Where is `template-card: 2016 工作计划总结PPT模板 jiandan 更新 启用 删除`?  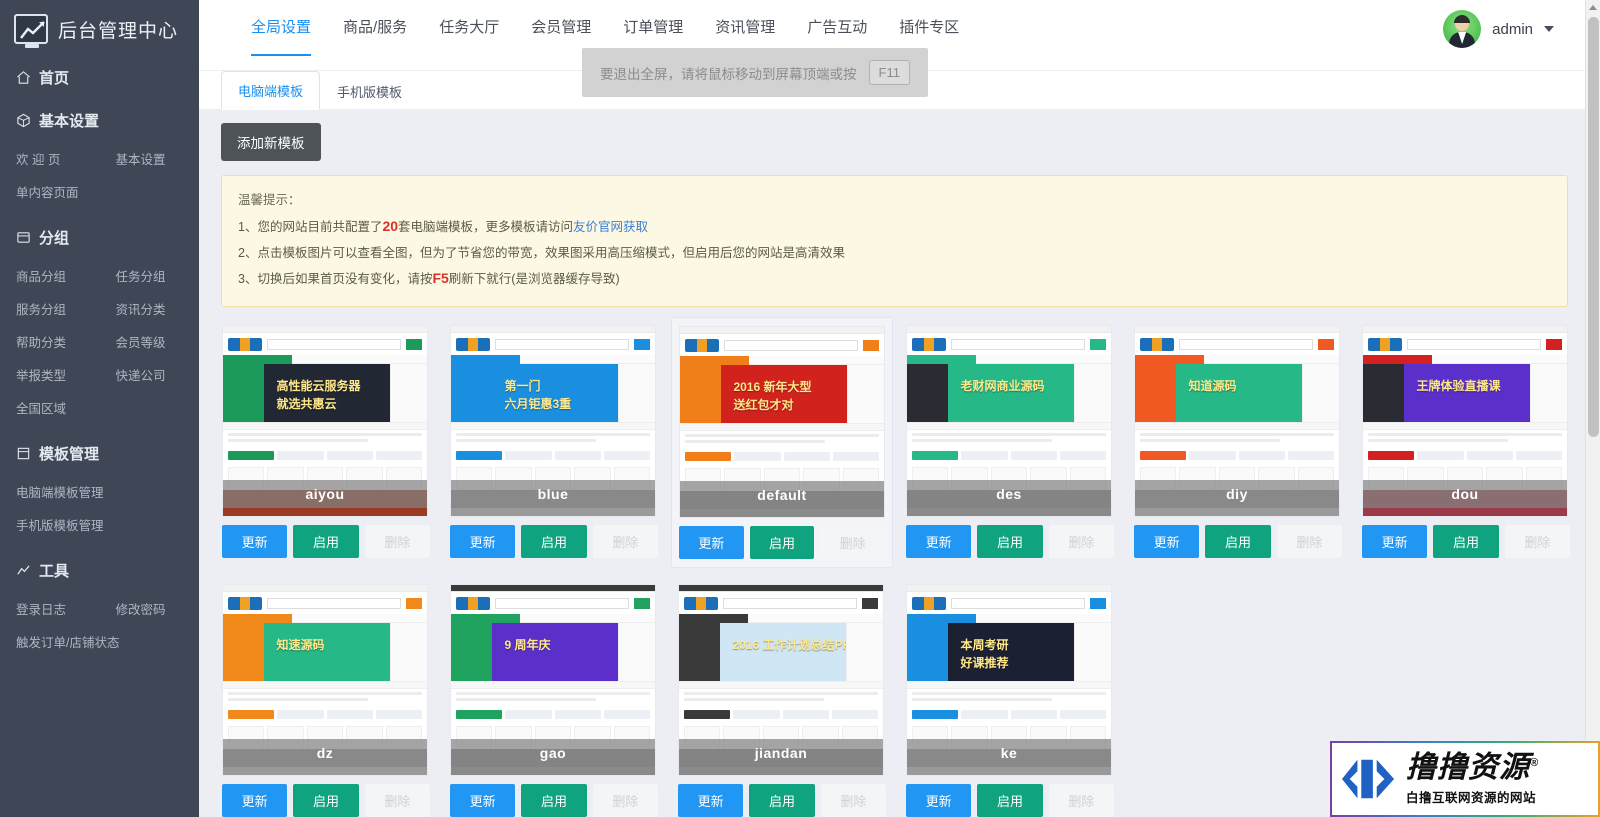
template-card: 2016 工作计划总结PPT模板 jiandan 更新 启用 删除 is located at coordinates (782, 696).